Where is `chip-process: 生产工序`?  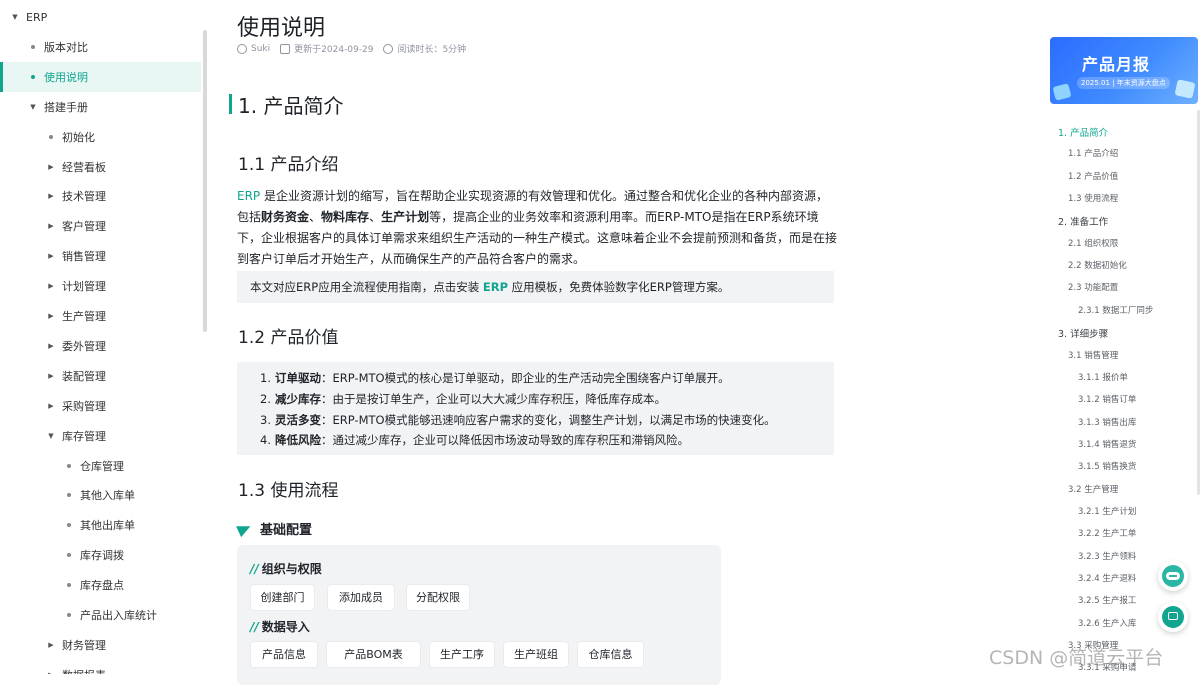
chip-process: 生产工序 is located at coordinates (462, 654).